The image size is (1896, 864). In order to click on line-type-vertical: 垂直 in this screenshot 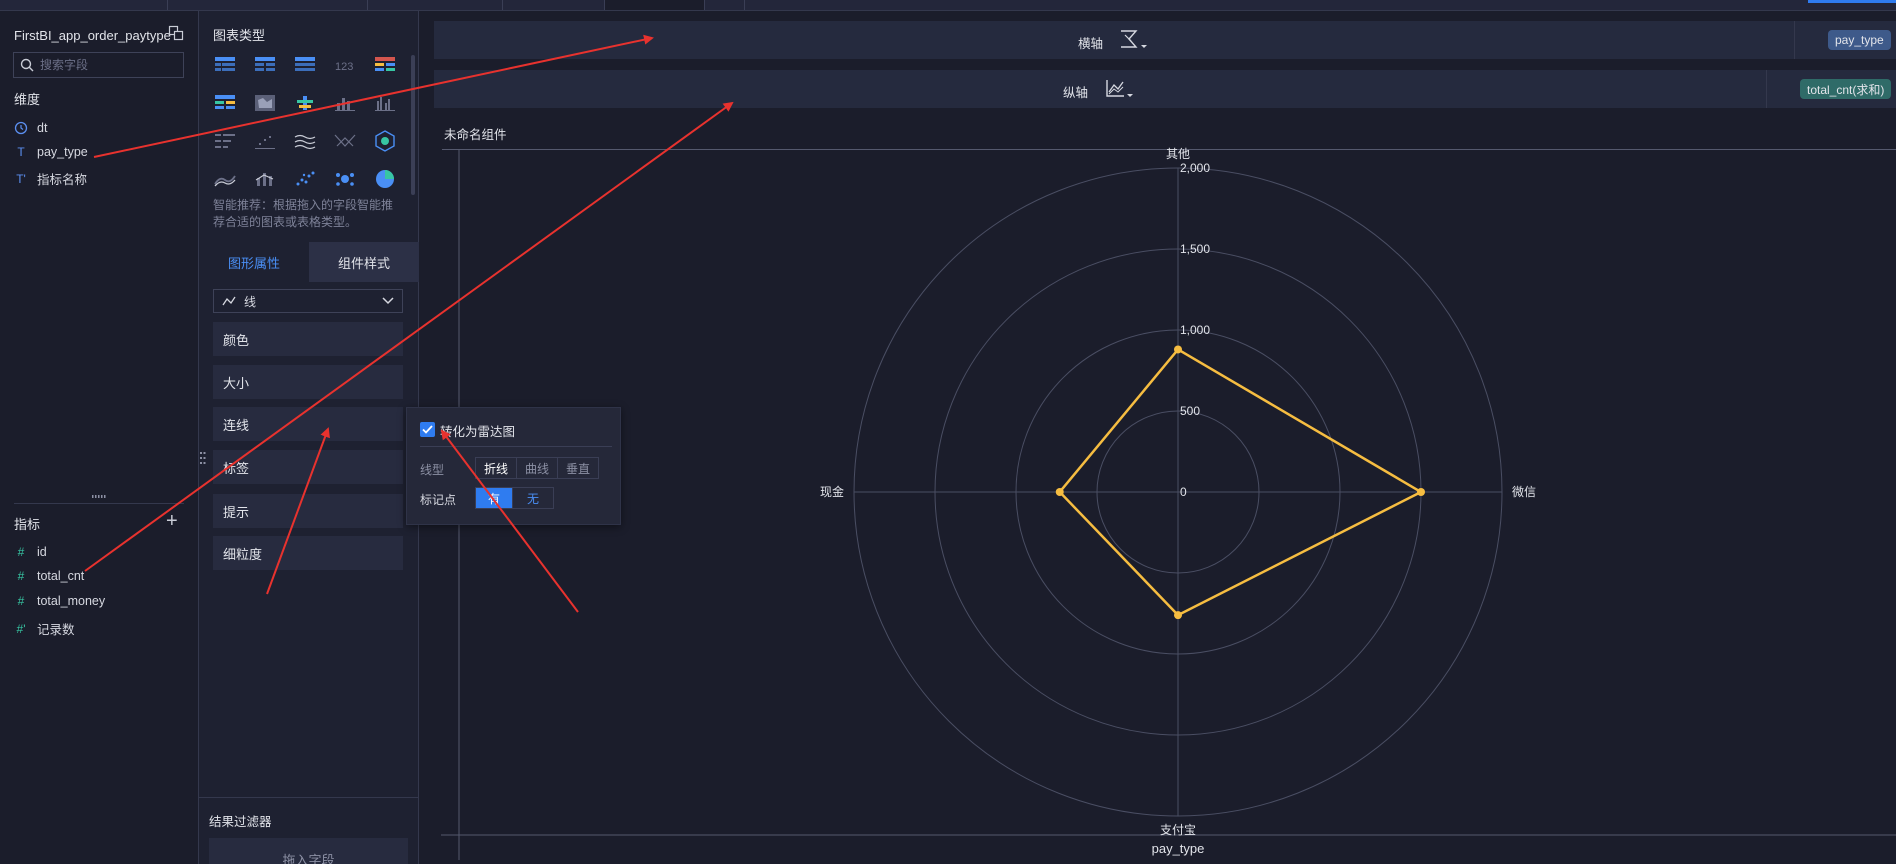, I will do `click(578, 468)`.